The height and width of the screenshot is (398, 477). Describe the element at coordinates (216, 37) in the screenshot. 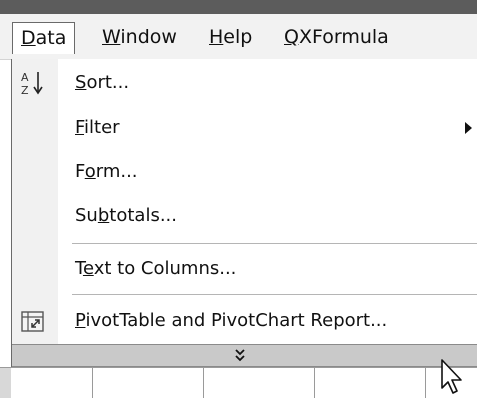

I see `menu-help-mnemonic: H` at that location.